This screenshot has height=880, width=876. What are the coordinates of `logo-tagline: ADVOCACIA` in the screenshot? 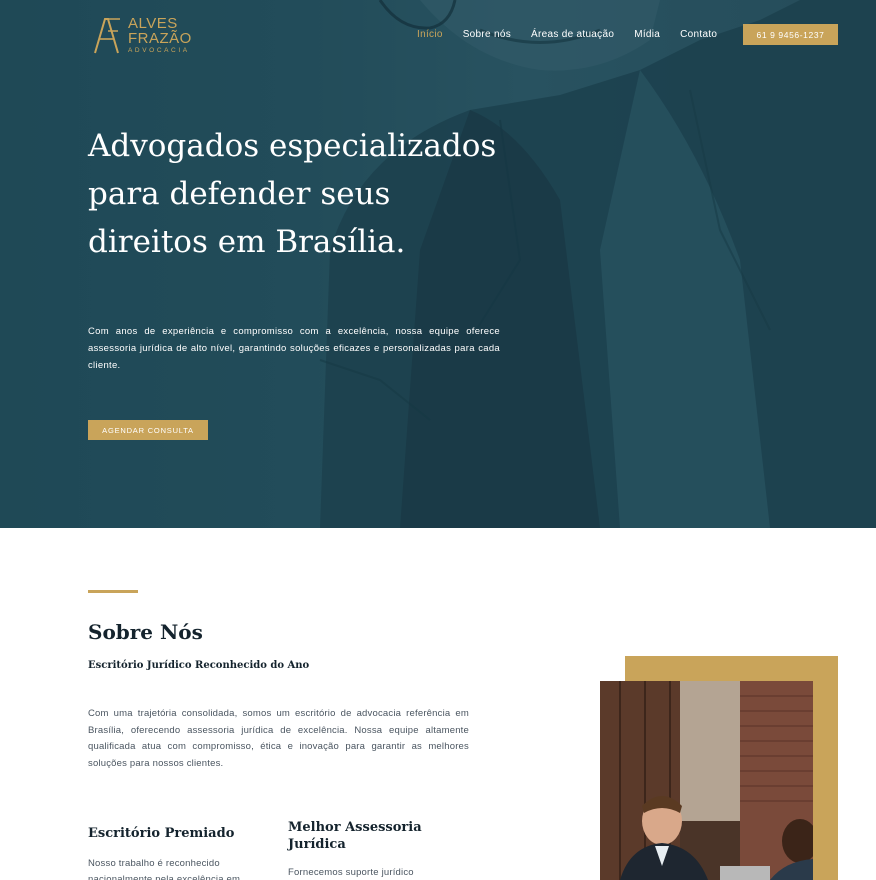 It's located at (159, 50).